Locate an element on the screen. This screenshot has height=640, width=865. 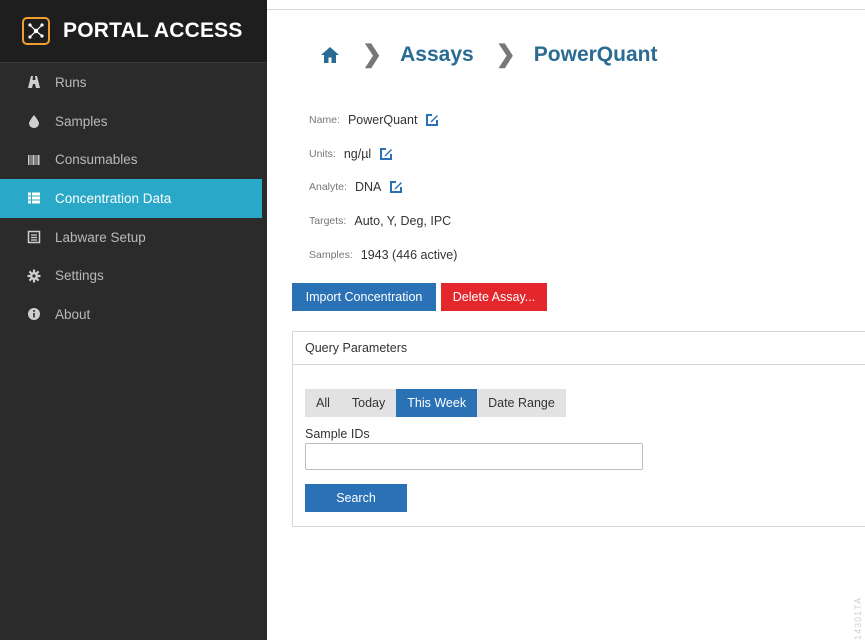
range-date-range-button: Date Range is located at coordinates (521, 403).